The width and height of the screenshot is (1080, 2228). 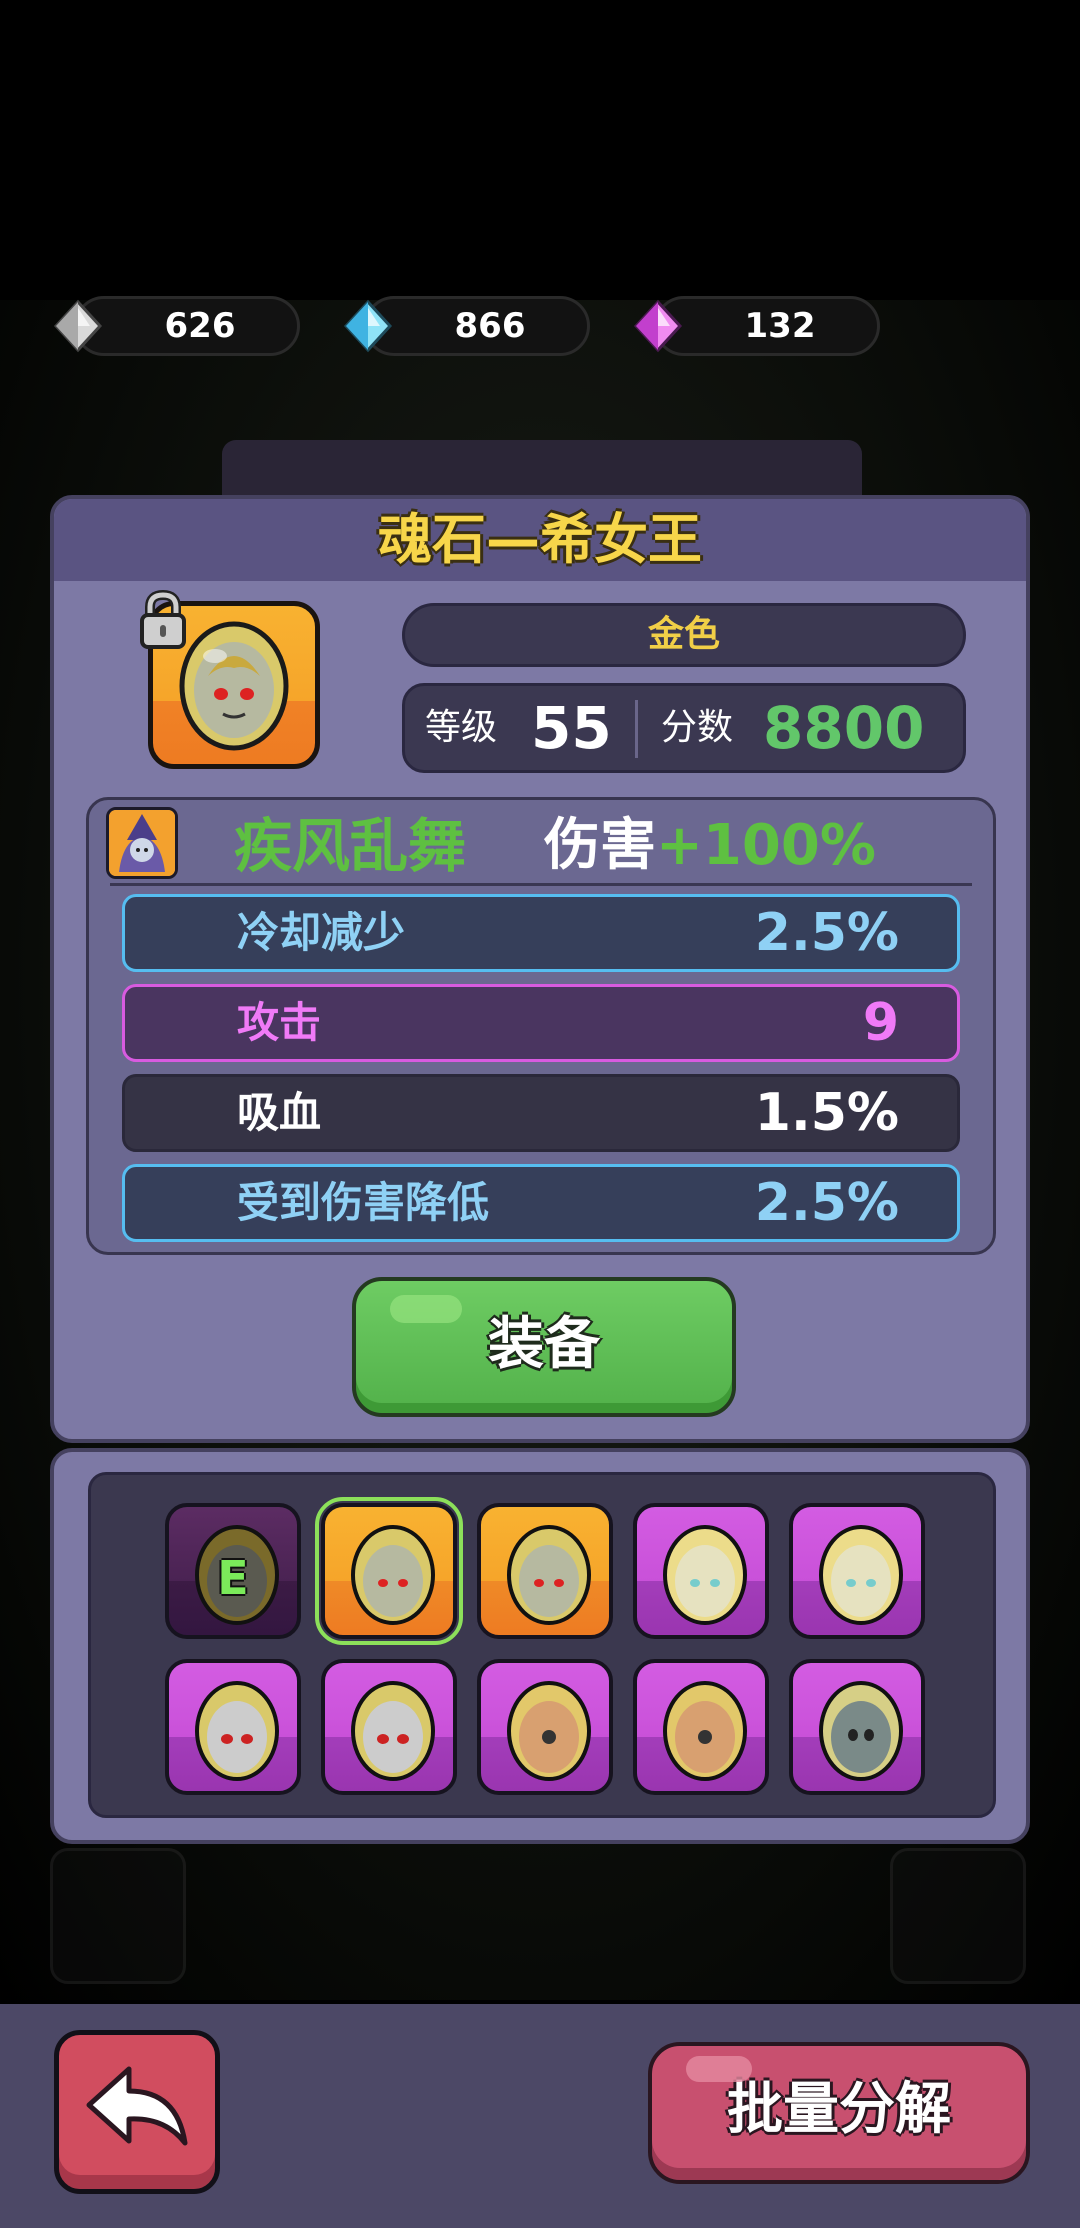 I want to click on skill-effect: 伤害+100%, so click(x=710, y=846).